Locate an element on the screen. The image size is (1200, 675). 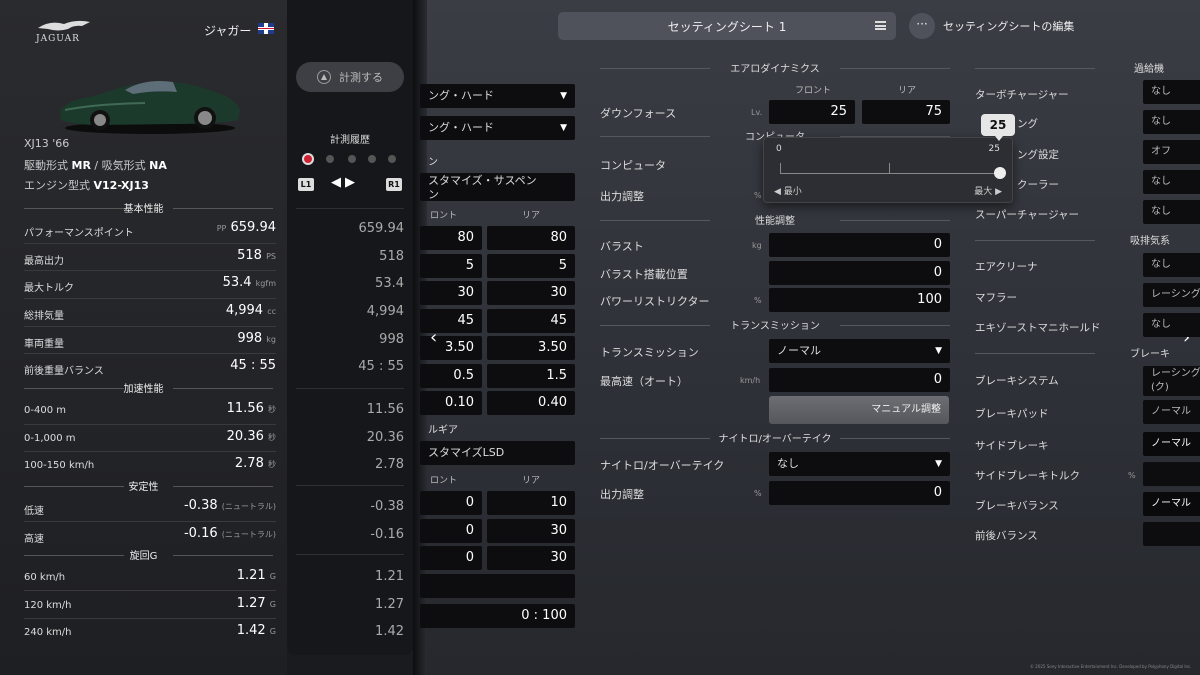
supercharger-r3-select: オフ is located at coordinates (1171, 152).